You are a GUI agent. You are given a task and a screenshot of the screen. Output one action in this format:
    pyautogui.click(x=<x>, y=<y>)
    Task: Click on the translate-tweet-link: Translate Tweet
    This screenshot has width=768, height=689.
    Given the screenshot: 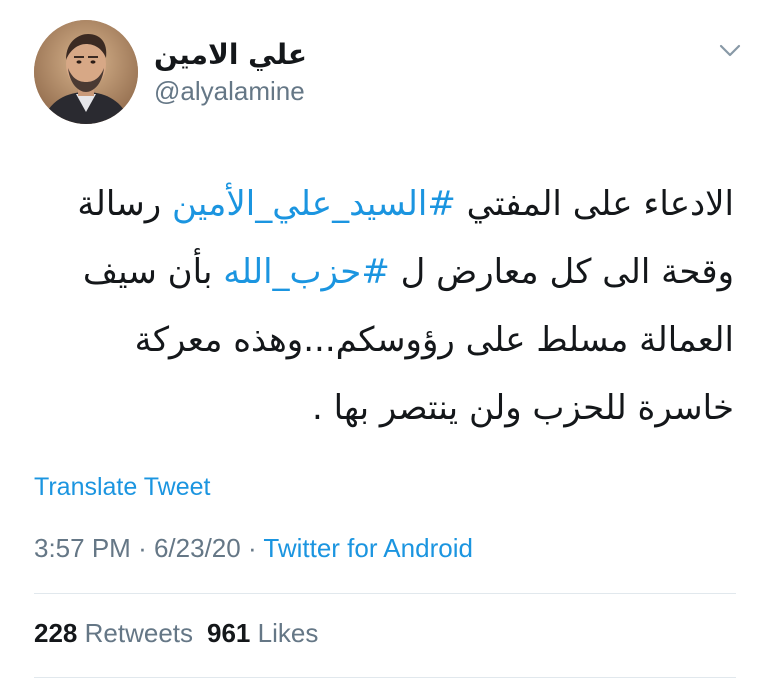 What is the action you would take?
    pyautogui.click(x=122, y=487)
    